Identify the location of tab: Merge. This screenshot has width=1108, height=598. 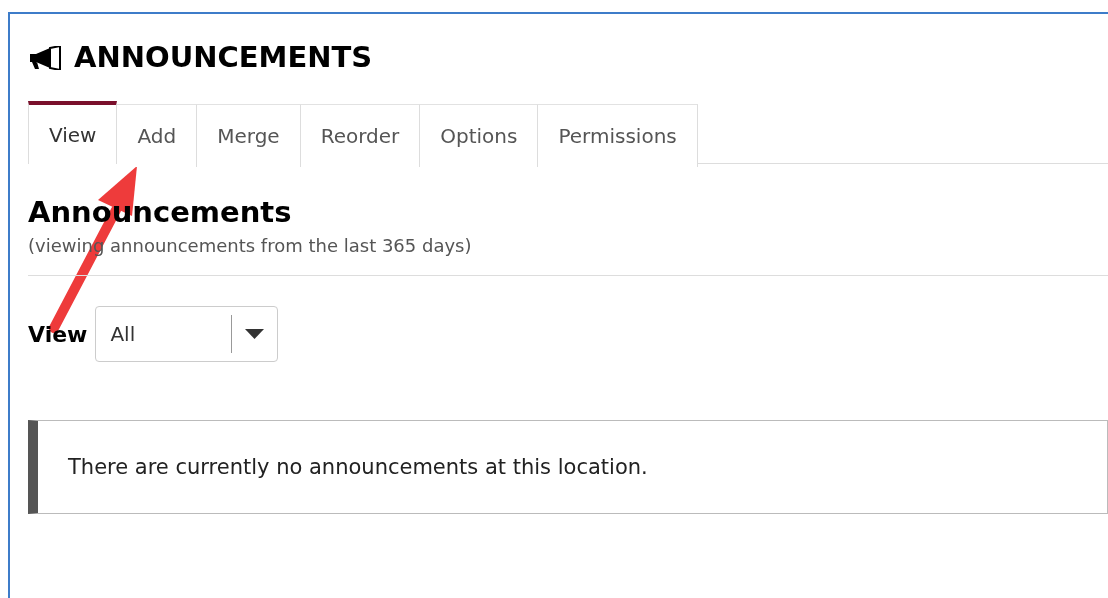
(249, 135).